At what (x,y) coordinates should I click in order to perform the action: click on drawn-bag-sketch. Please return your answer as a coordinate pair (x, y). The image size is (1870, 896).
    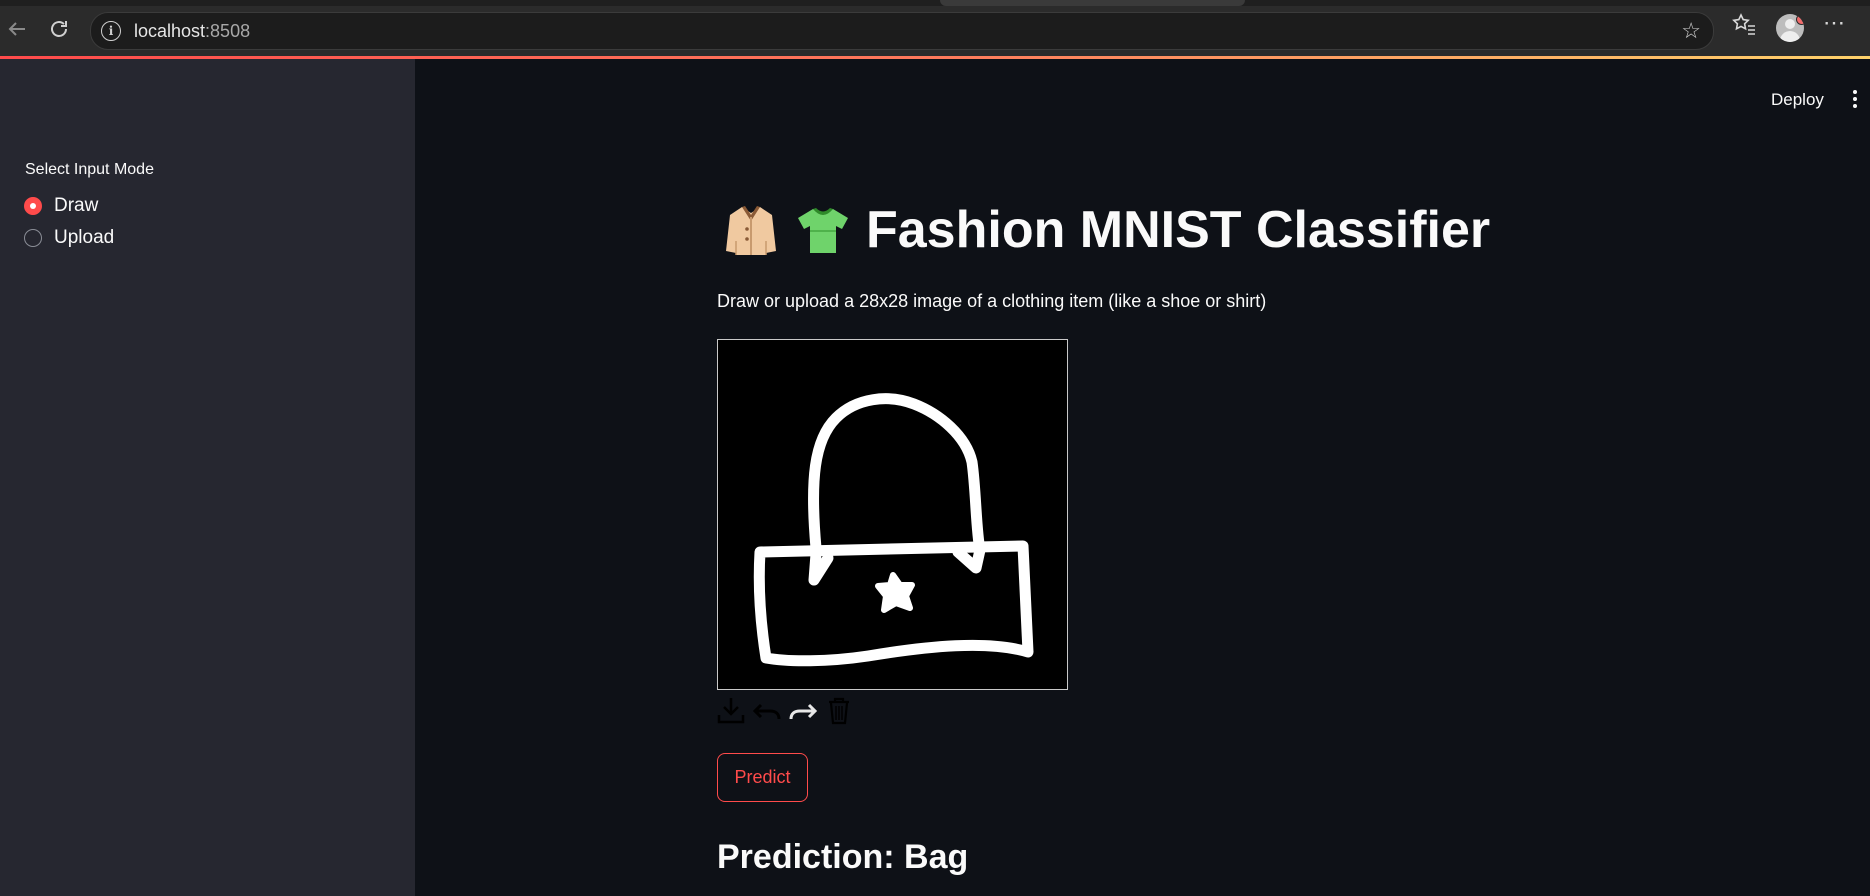
    Looking at the image, I should click on (893, 530).